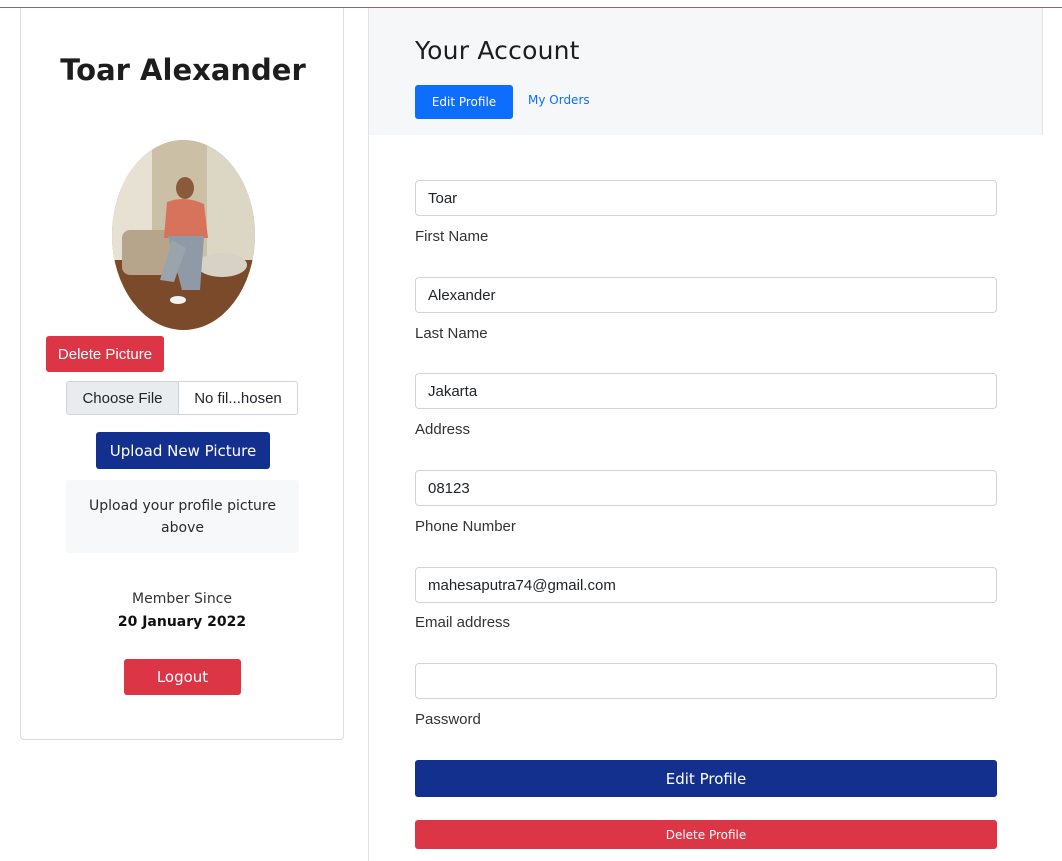  Describe the element at coordinates (464, 102) in the screenshot. I see `tab-edit-profile: Edit Profile` at that location.